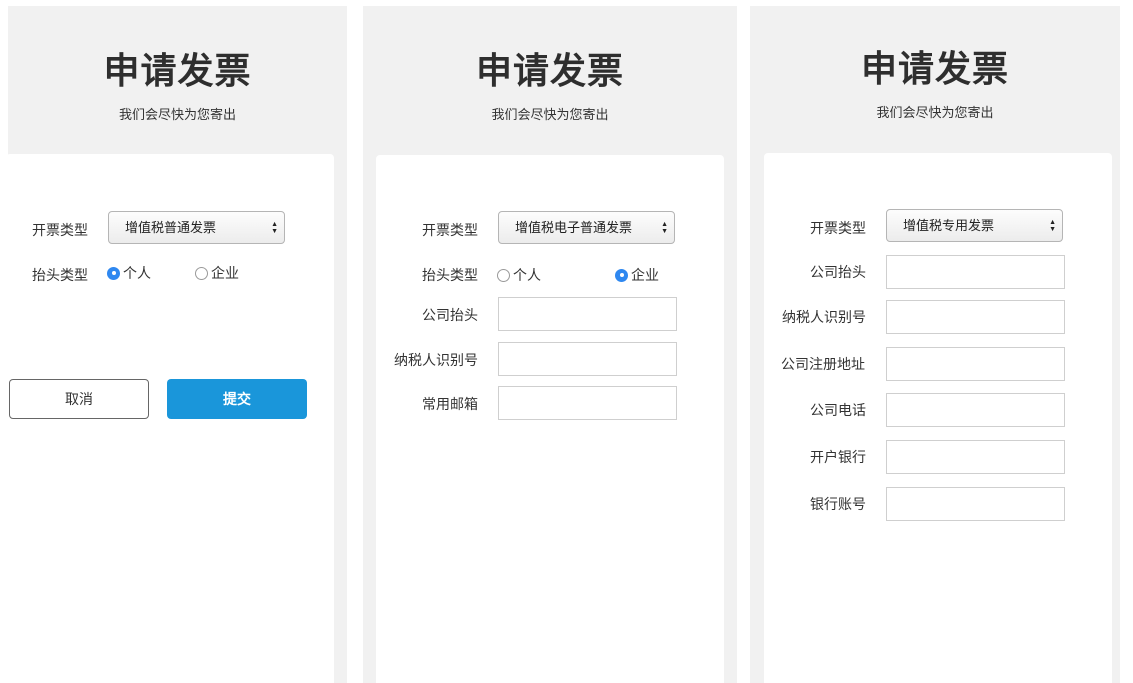 This screenshot has width=1133, height=683. Describe the element at coordinates (450, 404) in the screenshot. I see `field-label-email: 常用邮箱` at that location.